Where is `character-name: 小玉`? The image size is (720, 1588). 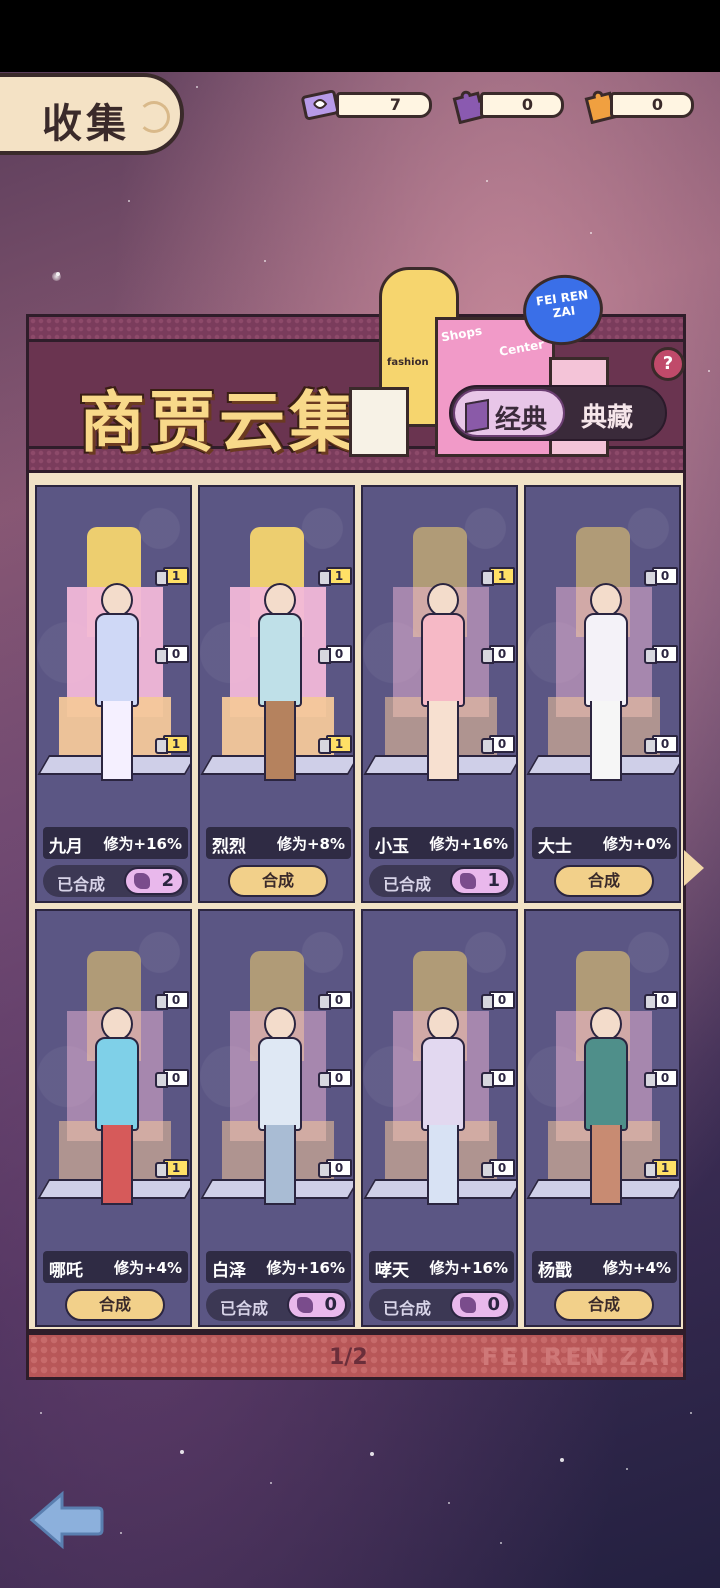 character-name: 小玉 is located at coordinates (392, 847).